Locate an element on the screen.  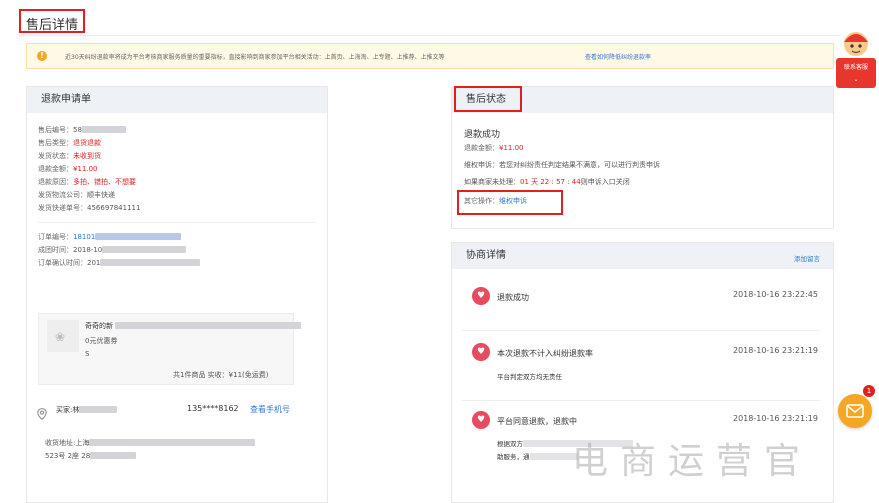
refund-reason-label: 退款原因： is located at coordinates (55, 182).